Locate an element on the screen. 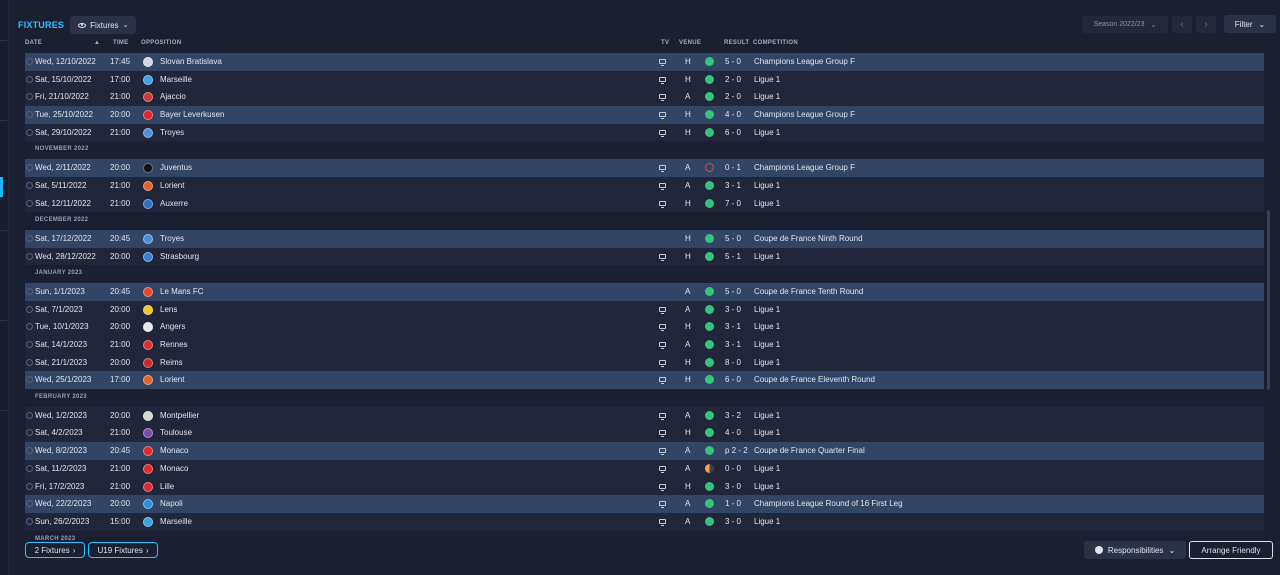 This screenshot has width=1280, height=575. result-score: 1 - 0 is located at coordinates (733, 504).